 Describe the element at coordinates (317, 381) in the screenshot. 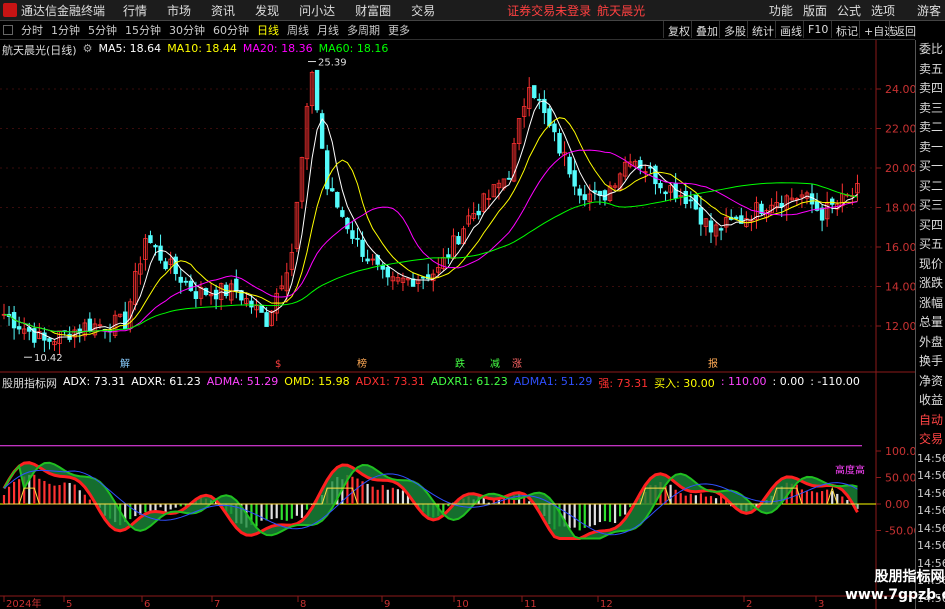

I see `indicator-value-3: OMD: 15.98` at that location.